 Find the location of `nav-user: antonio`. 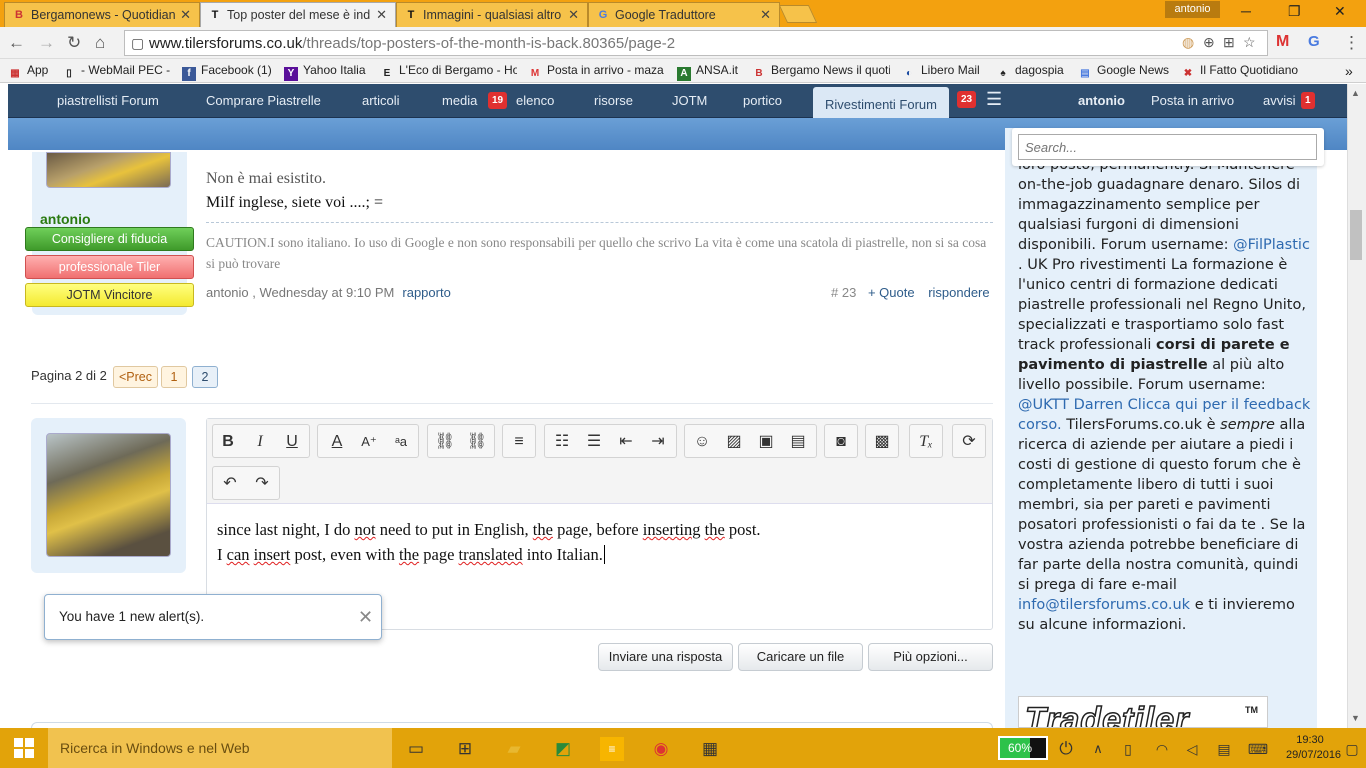

nav-user: antonio is located at coordinates (1101, 100).